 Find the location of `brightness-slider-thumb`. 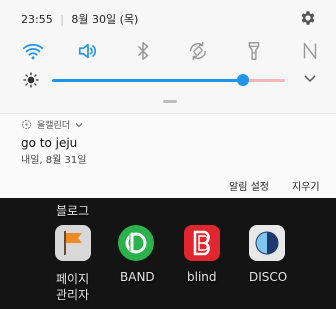

brightness-slider-thumb is located at coordinates (243, 80).